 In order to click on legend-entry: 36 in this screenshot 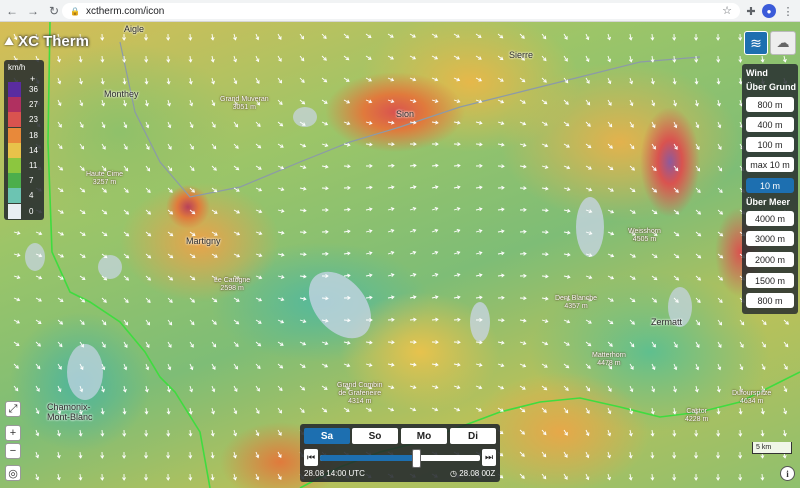, I will do `click(25, 89)`.